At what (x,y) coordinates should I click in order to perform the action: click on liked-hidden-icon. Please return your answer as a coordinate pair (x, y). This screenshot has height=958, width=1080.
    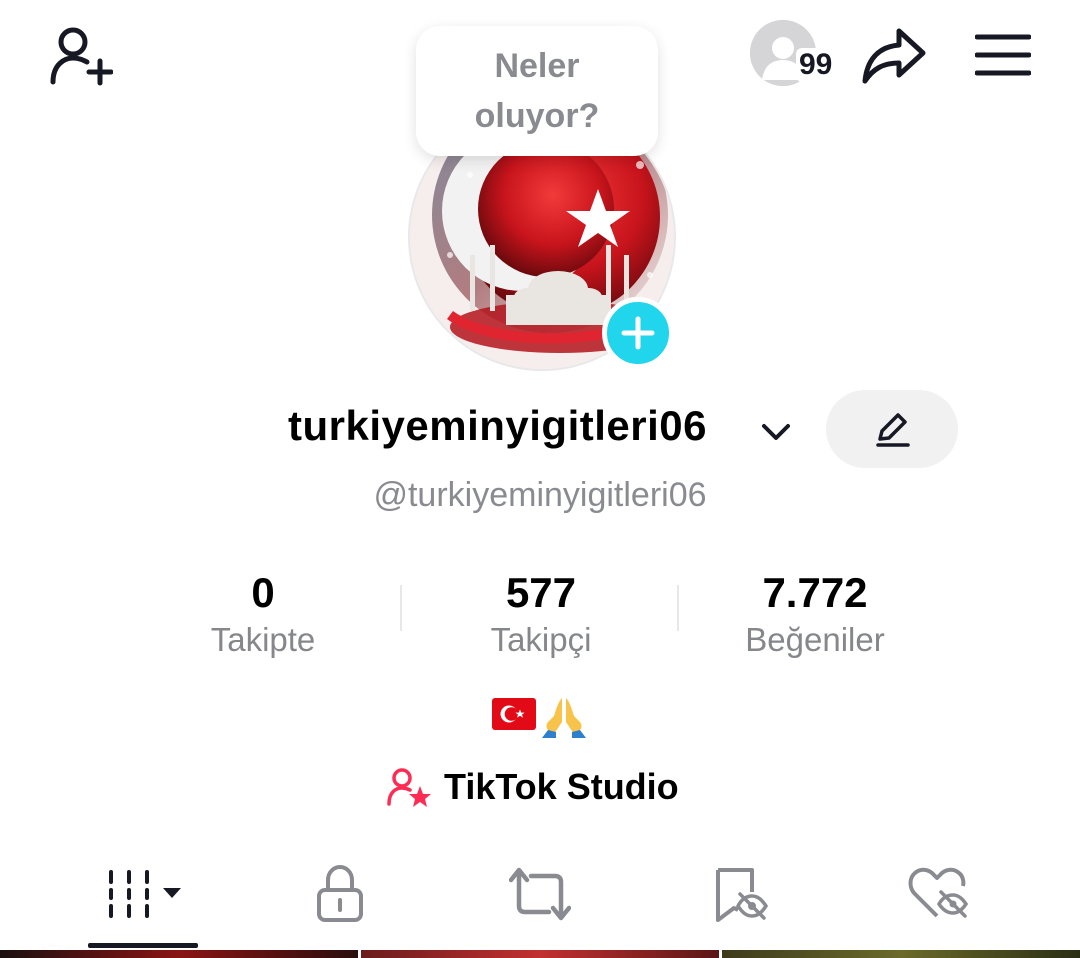
    Looking at the image, I should click on (938, 892).